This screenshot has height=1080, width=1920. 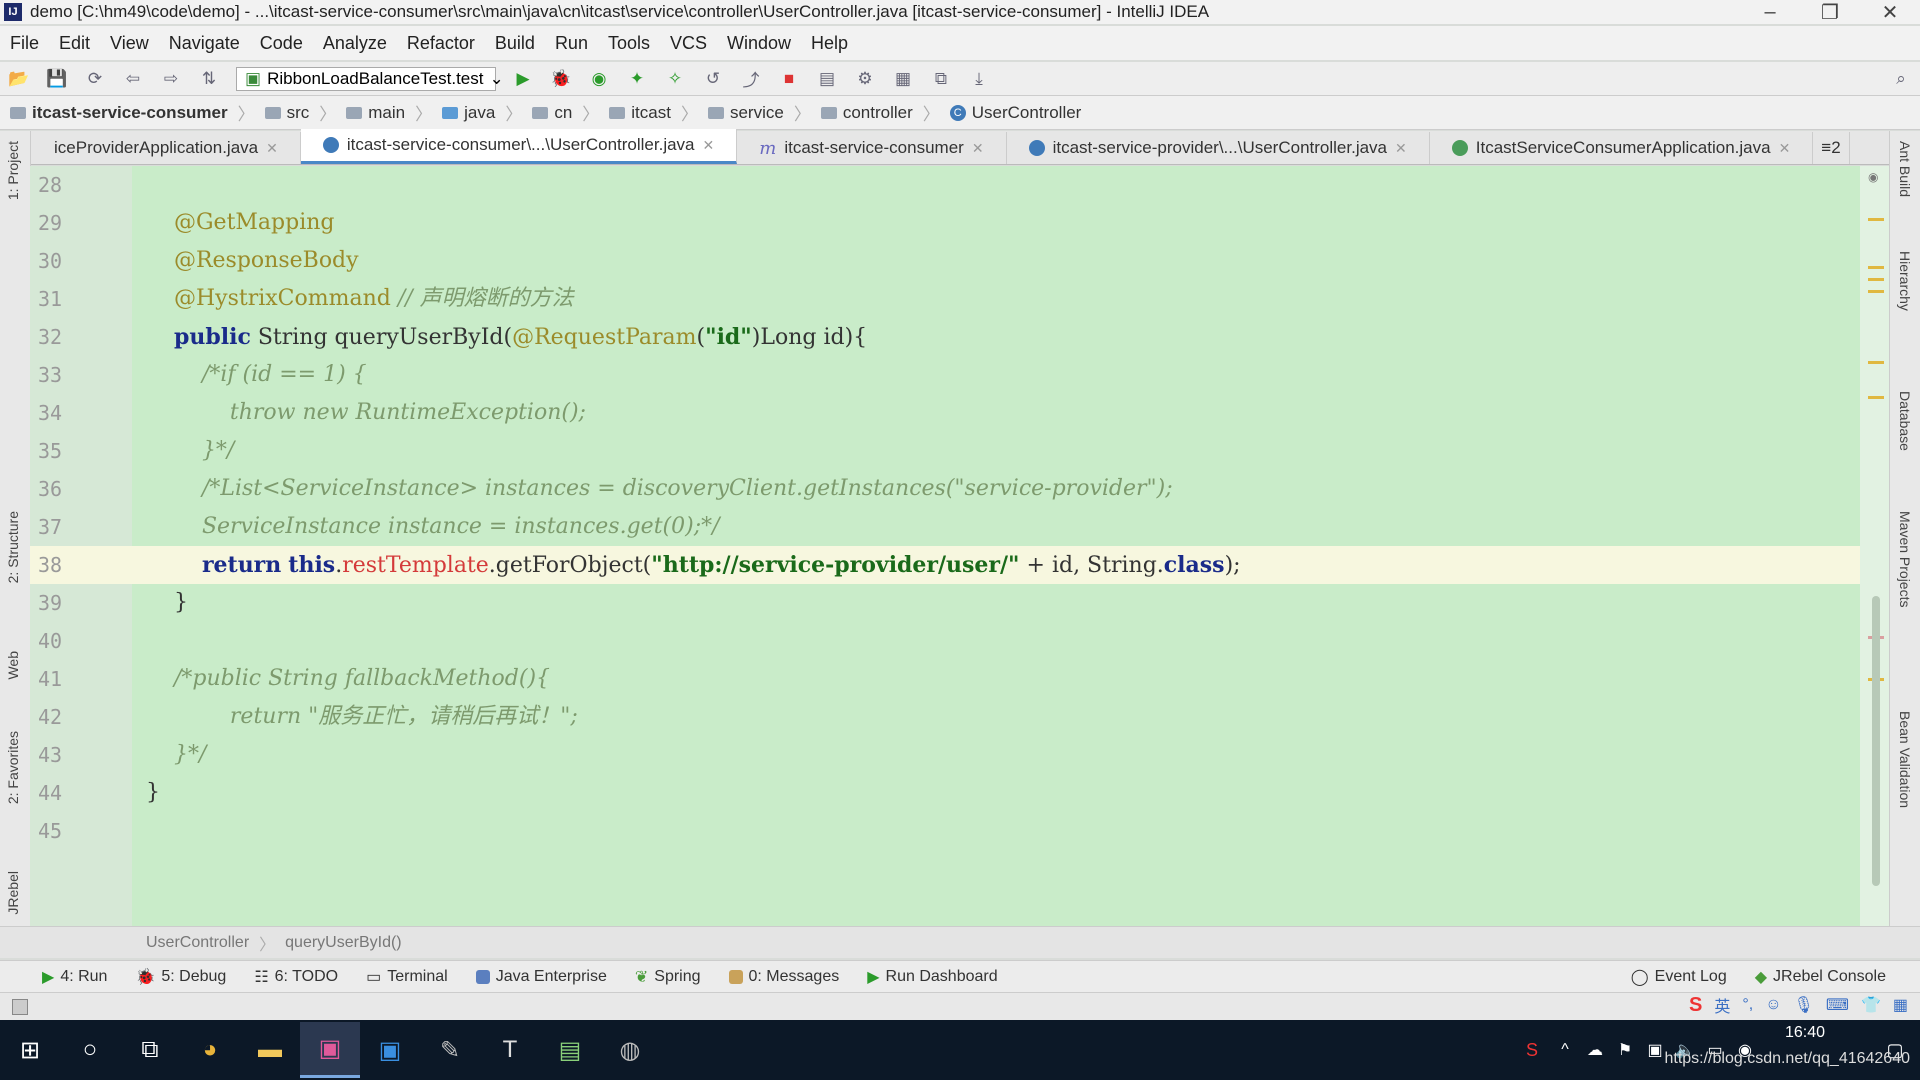 What do you see at coordinates (1905, 281) in the screenshot?
I see `tool-hierarchy: Hierarchy` at bounding box center [1905, 281].